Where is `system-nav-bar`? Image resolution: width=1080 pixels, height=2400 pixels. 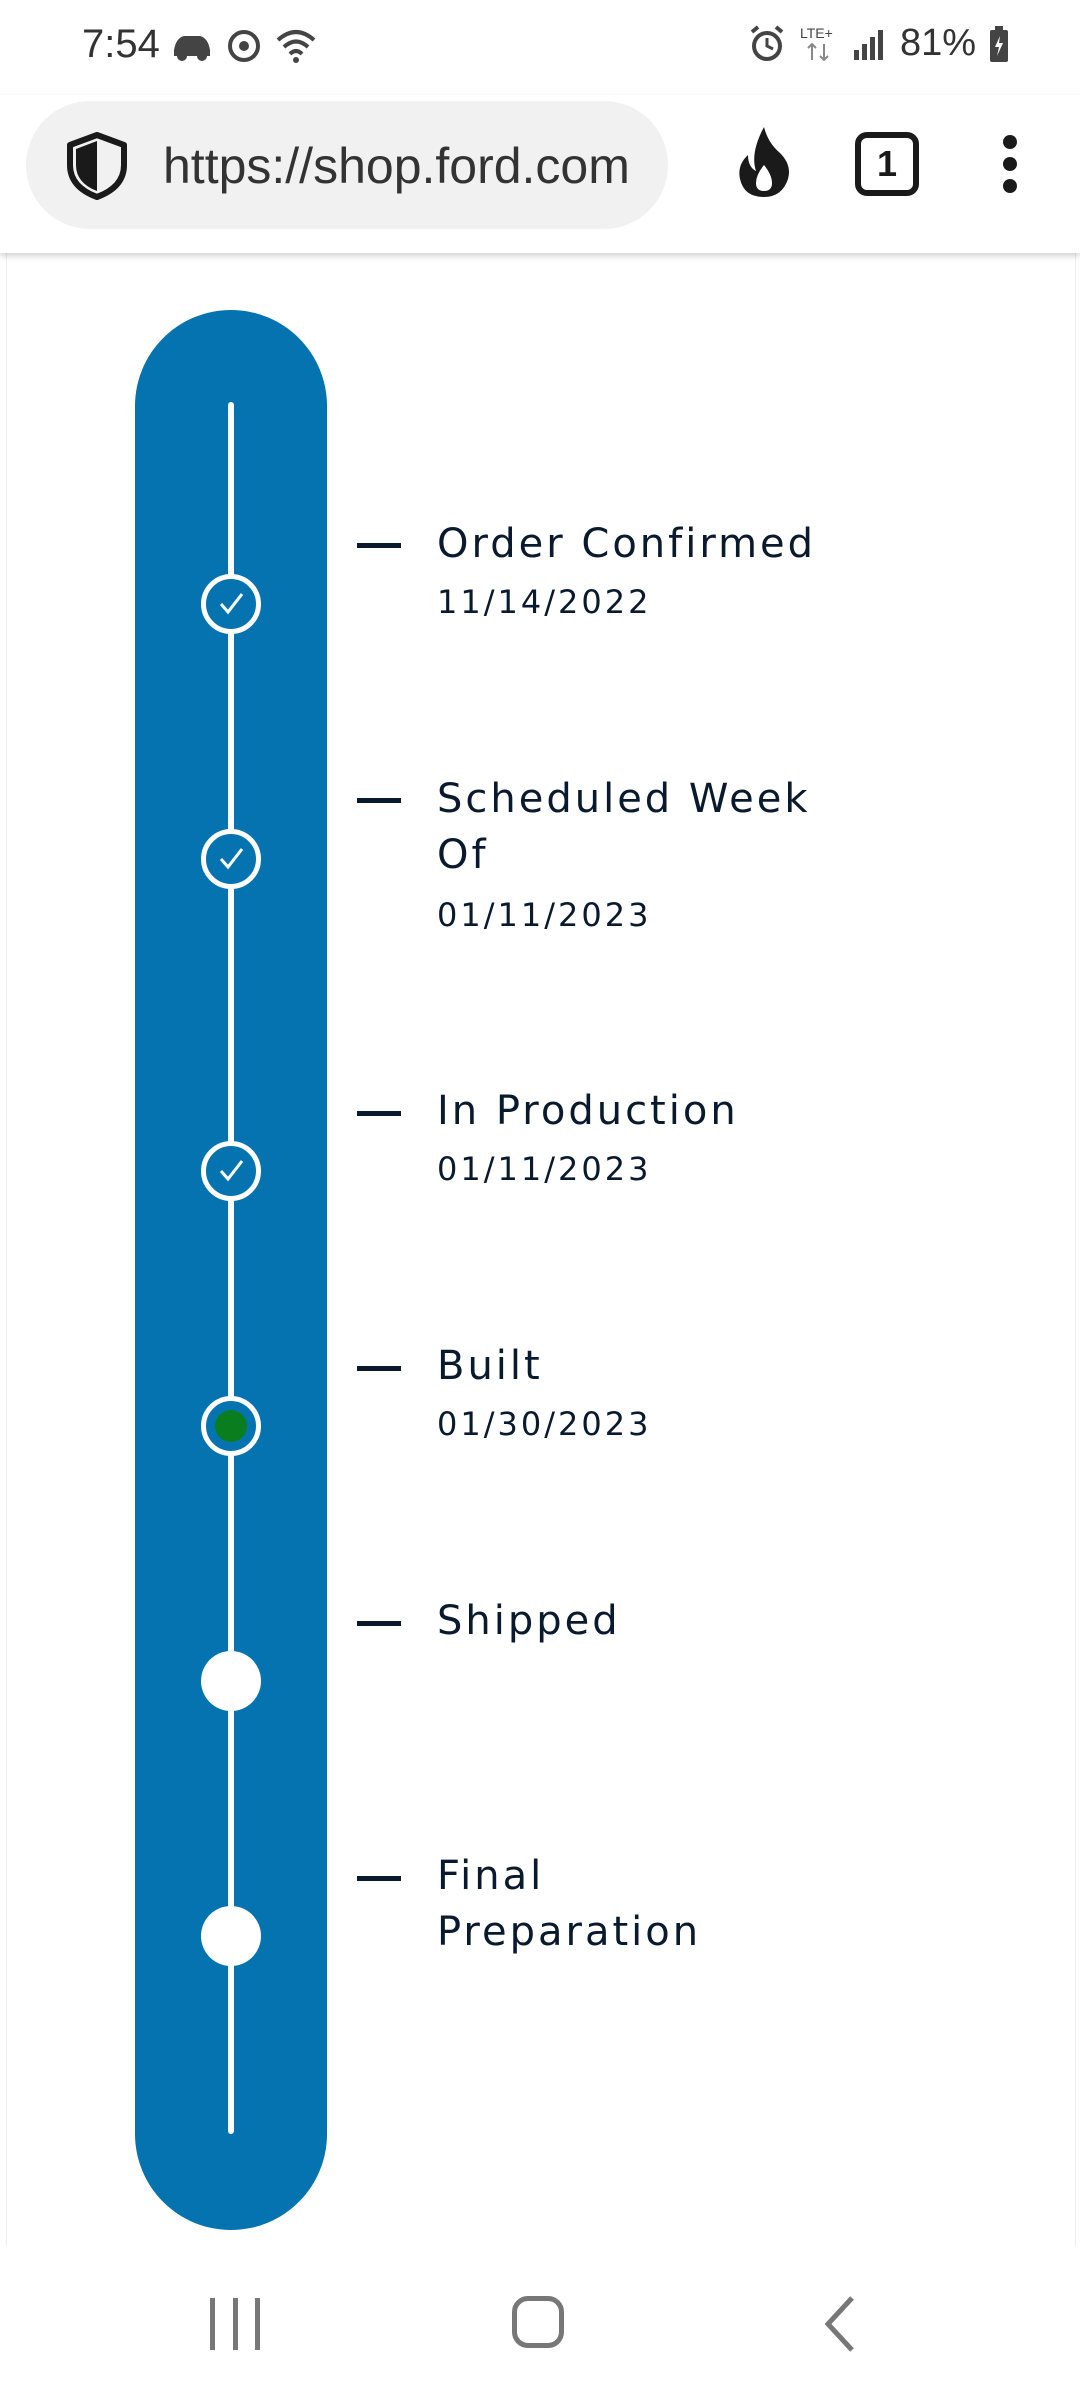 system-nav-bar is located at coordinates (540, 2323).